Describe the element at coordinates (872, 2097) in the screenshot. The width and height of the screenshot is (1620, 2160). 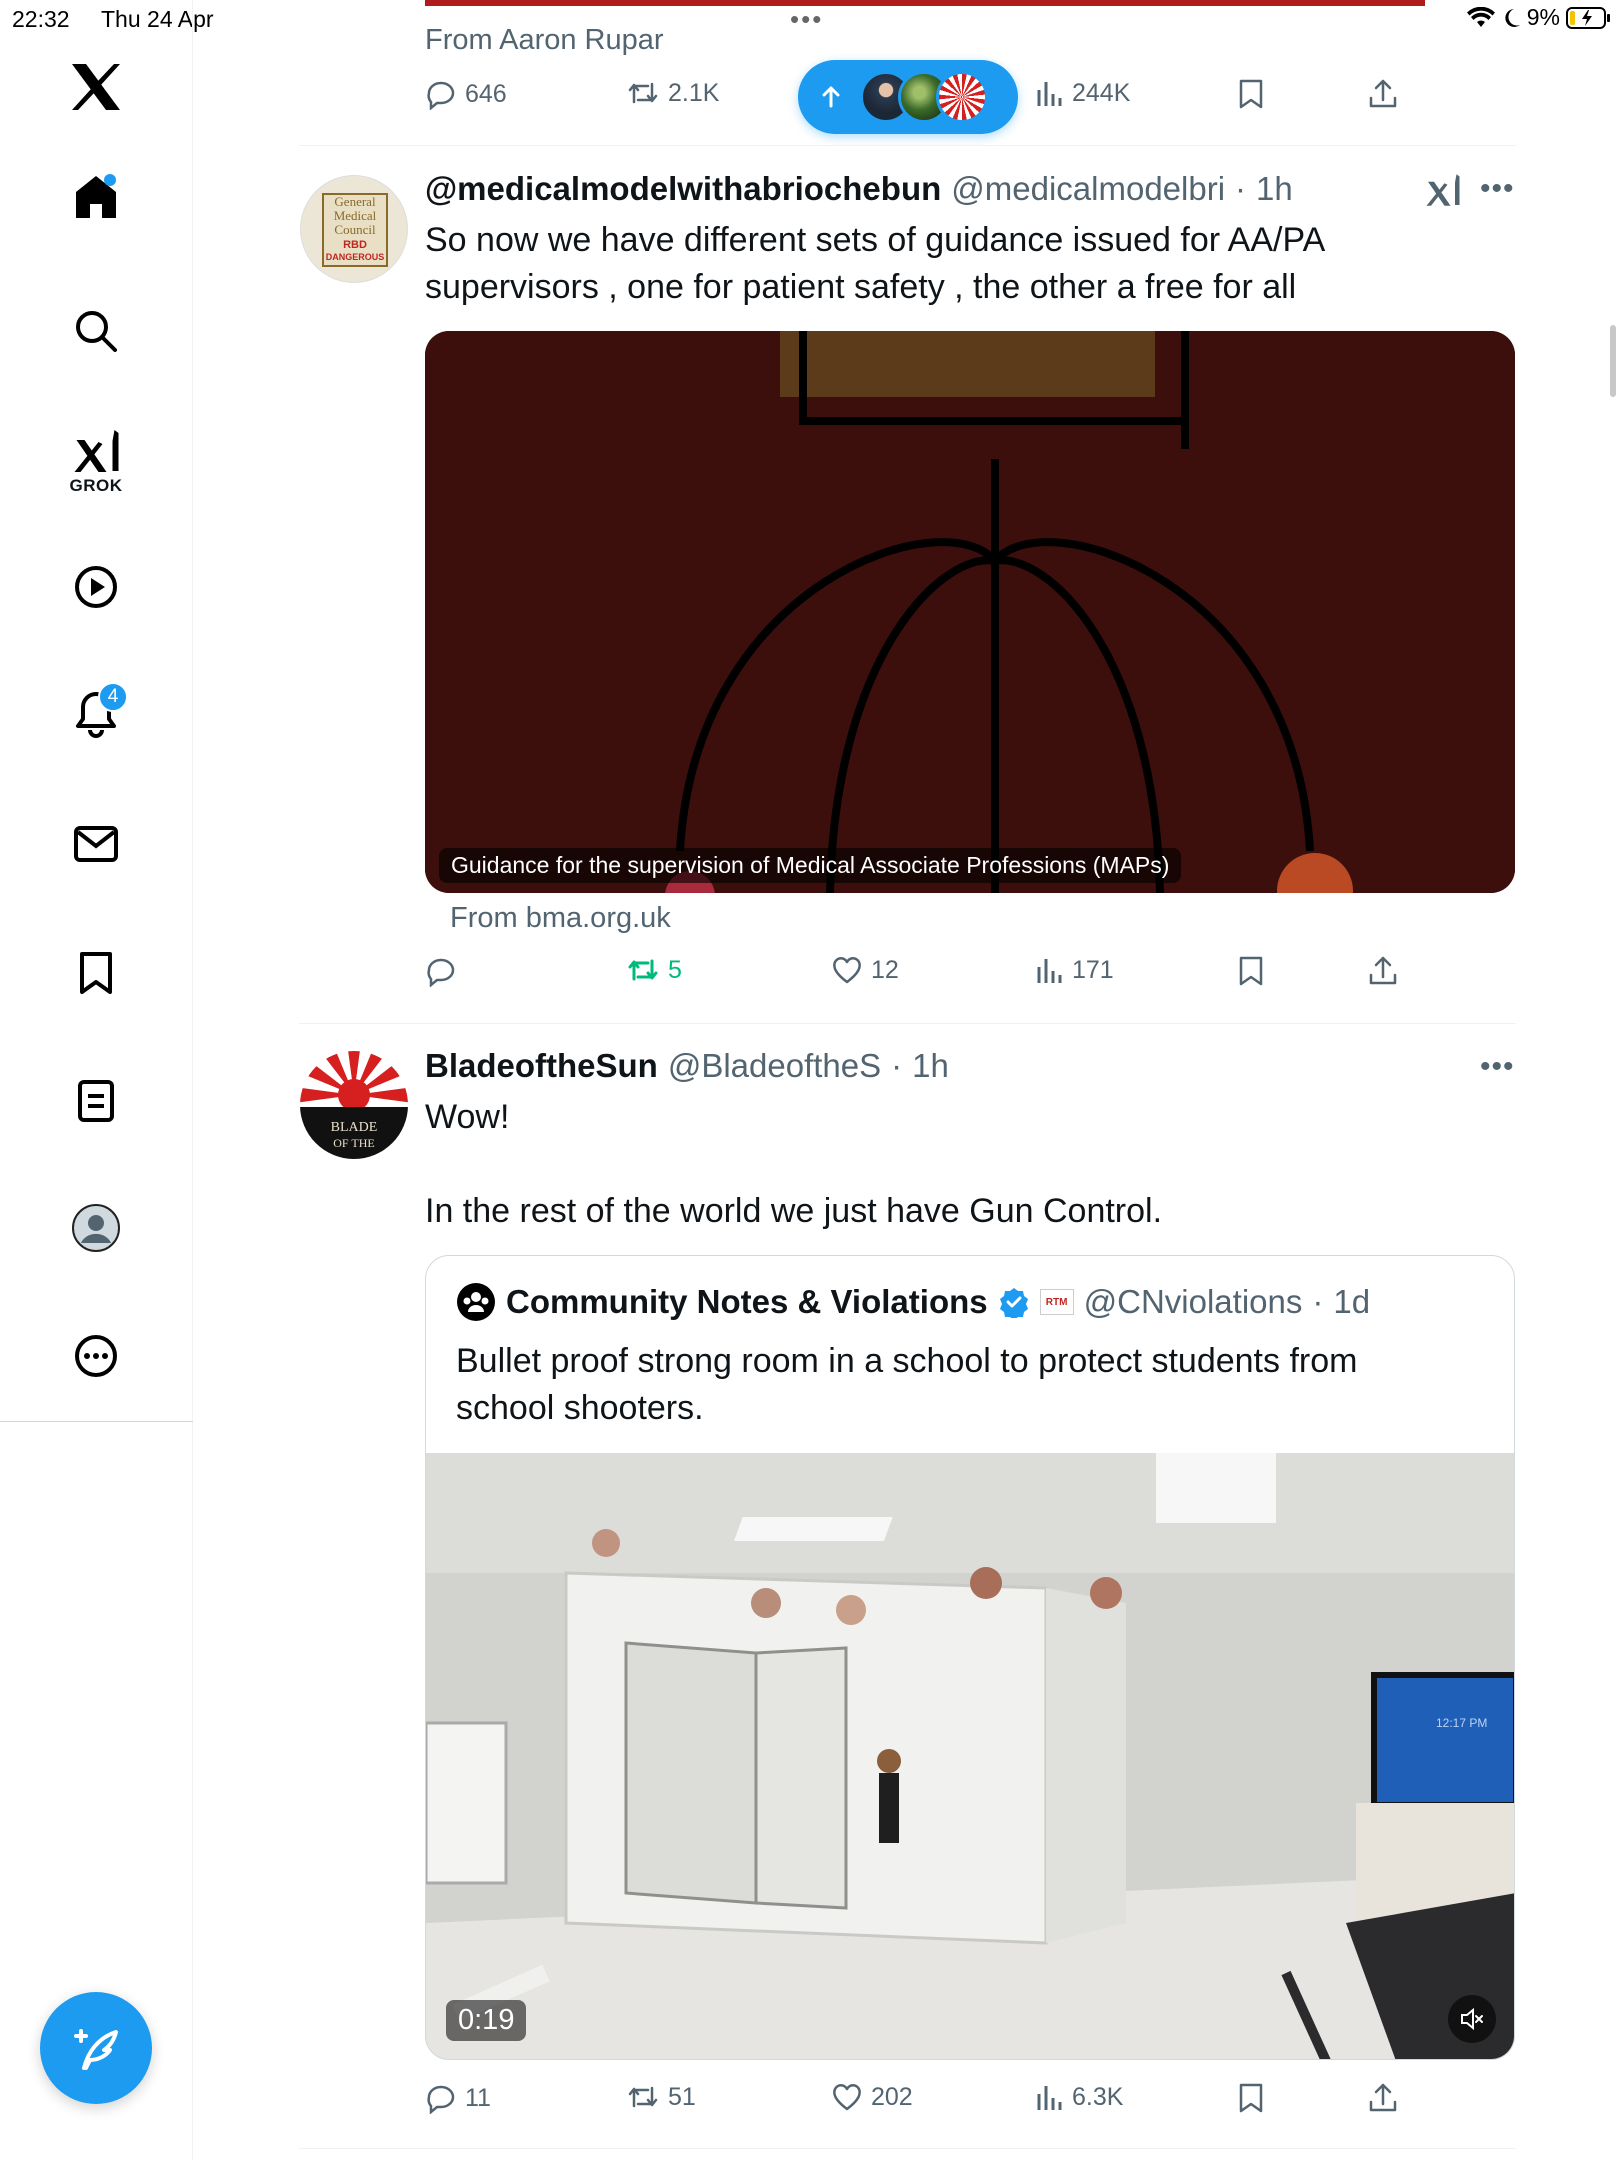
I see `like-button: 202` at that location.